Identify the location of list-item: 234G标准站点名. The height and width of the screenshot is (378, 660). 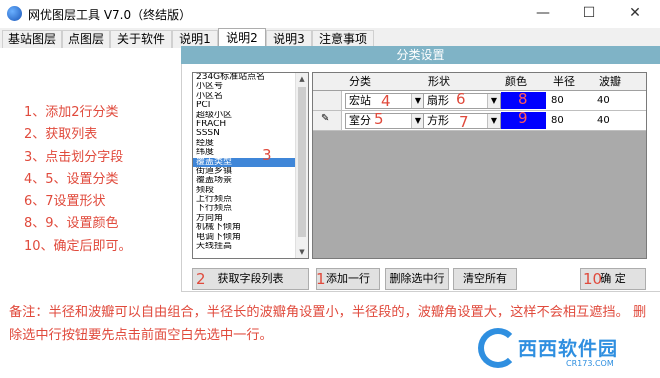
(250, 77).